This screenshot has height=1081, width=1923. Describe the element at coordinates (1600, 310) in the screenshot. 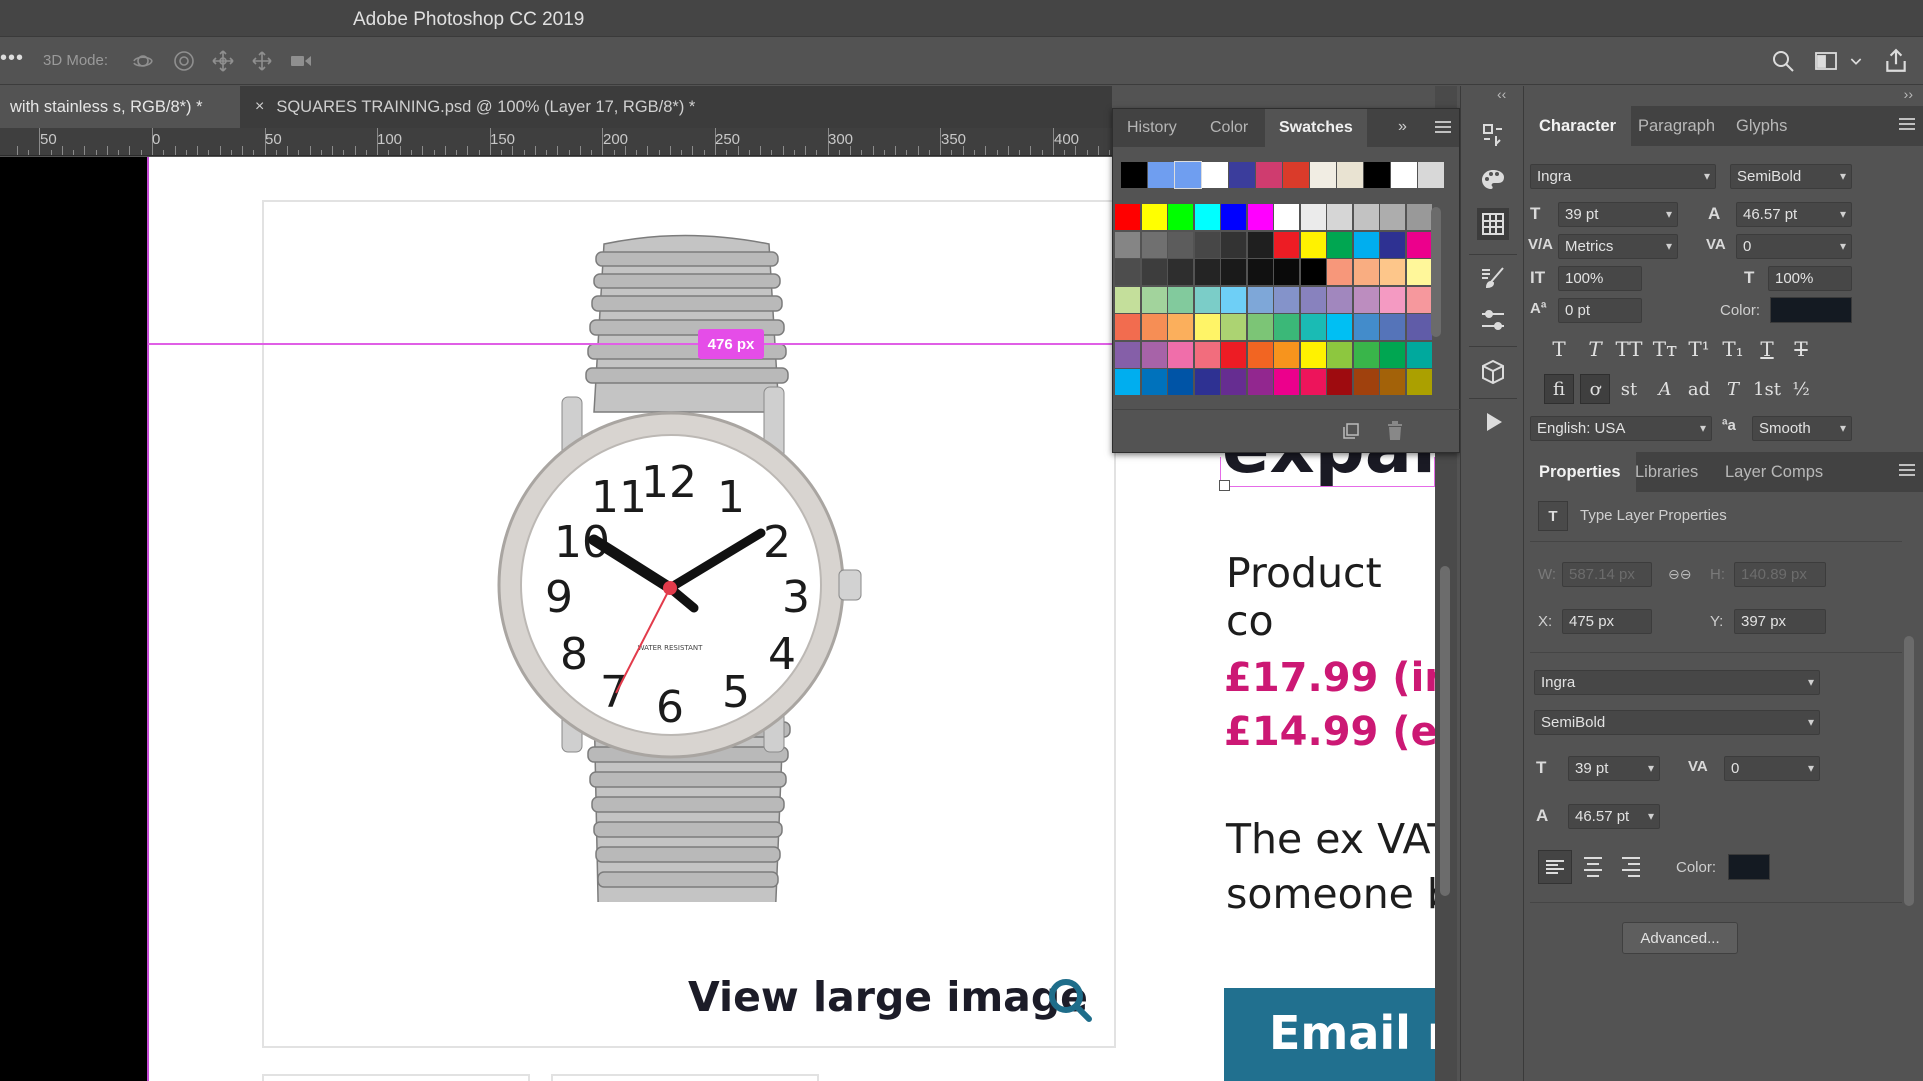

I see `baseline-shift-field: 0 pt` at that location.